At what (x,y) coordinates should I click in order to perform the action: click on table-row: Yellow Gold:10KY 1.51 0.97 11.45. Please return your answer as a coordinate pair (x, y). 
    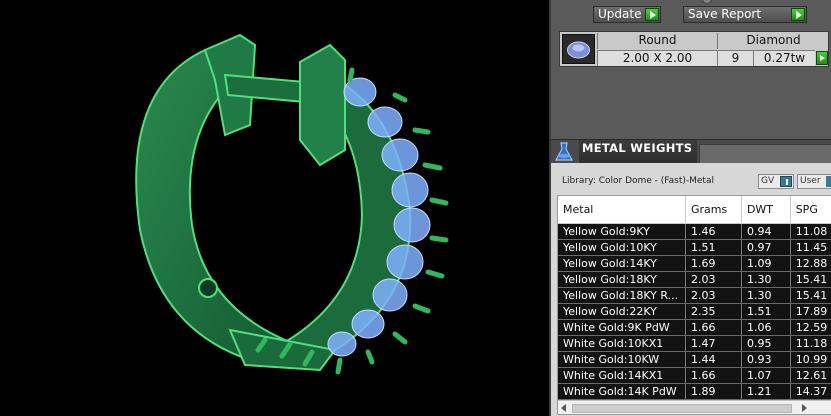
    Looking at the image, I should click on (694, 247).